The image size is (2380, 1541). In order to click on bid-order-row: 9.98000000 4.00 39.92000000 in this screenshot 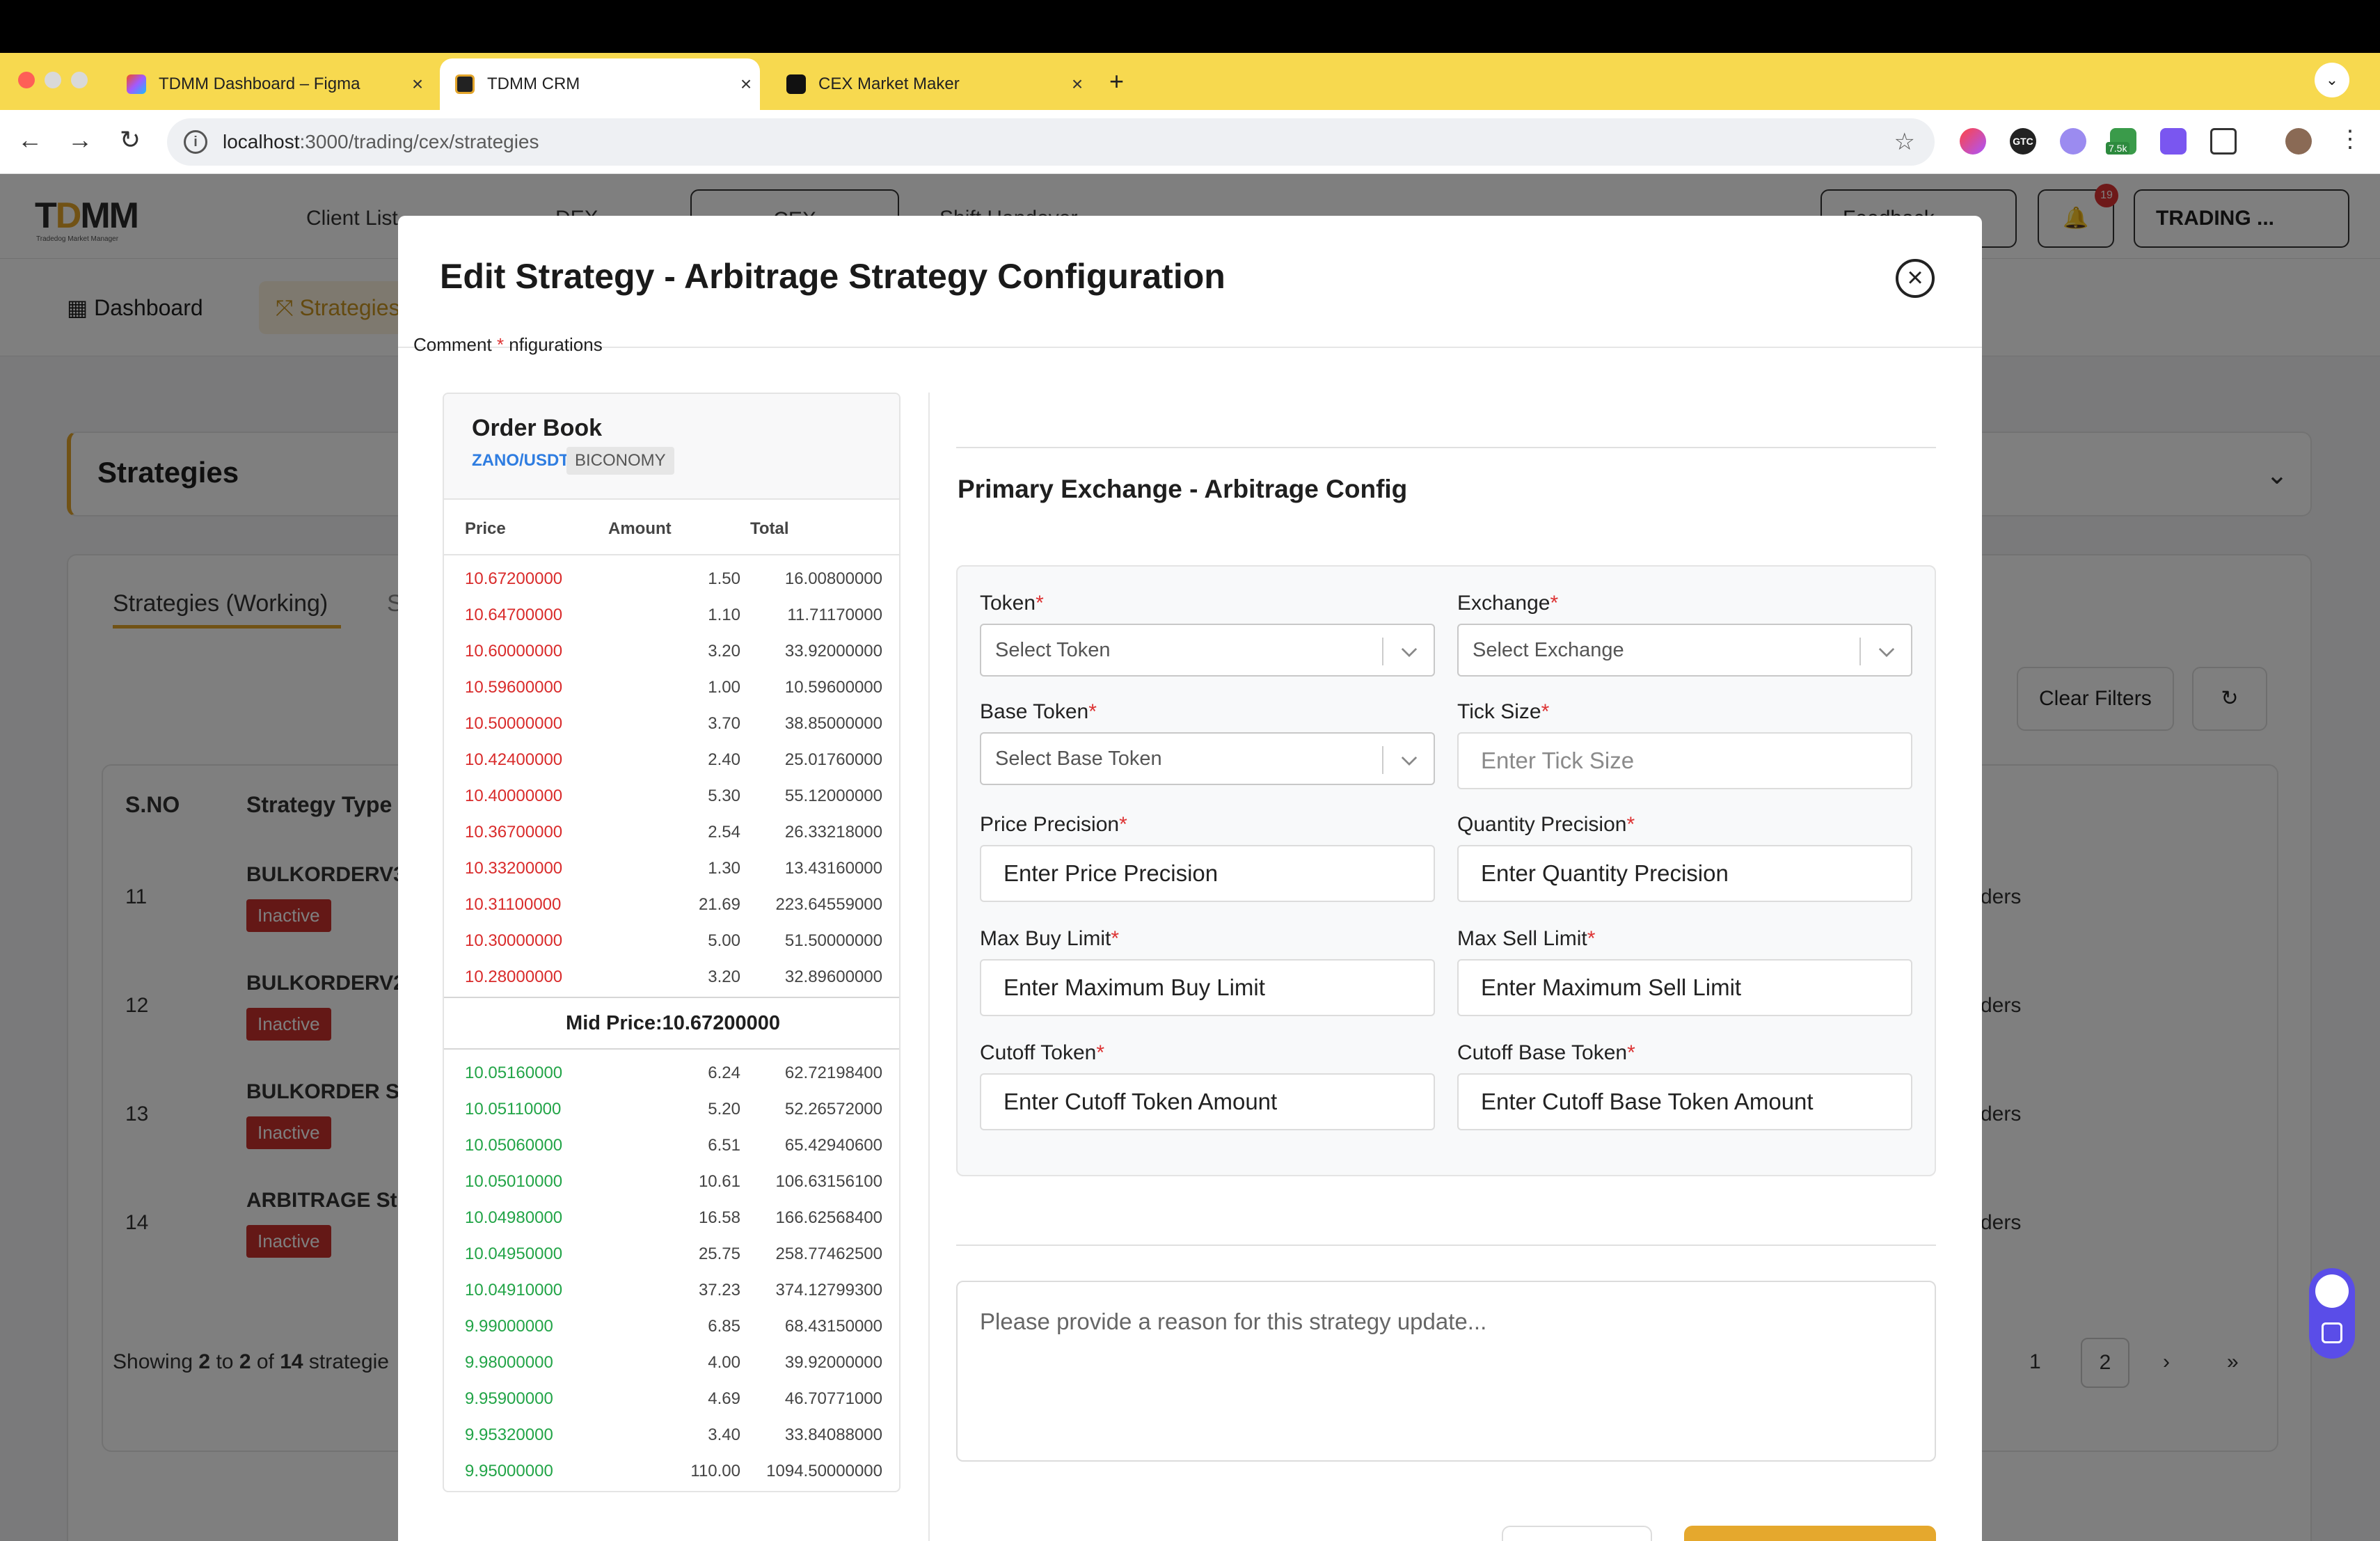, I will do `click(671, 1363)`.